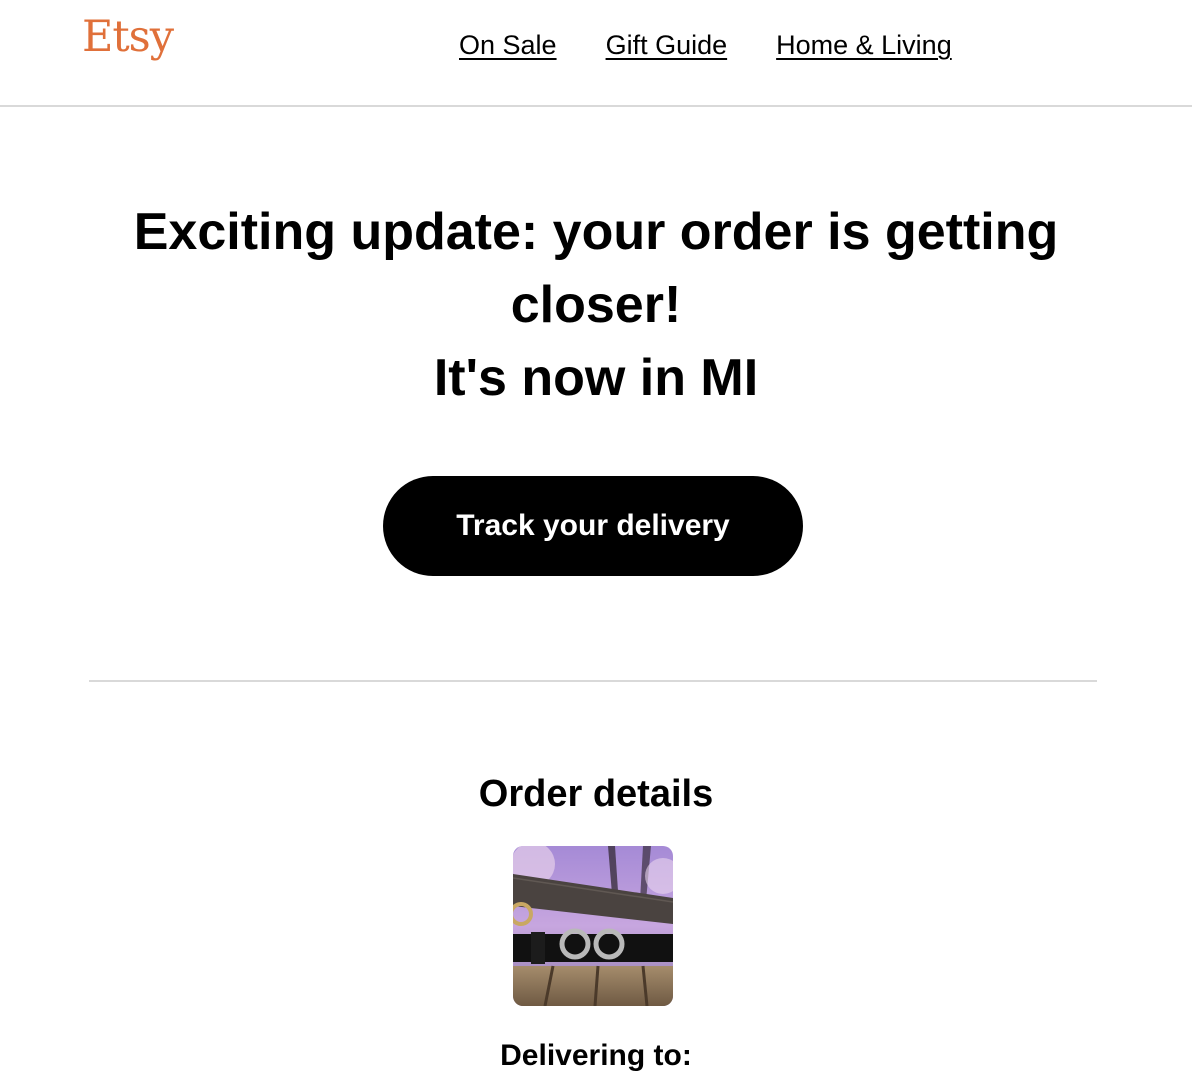 This screenshot has height=1088, width=1192. Describe the element at coordinates (596, 232) in the screenshot. I see `headline-line-1: Exciting update: your order is getting` at that location.